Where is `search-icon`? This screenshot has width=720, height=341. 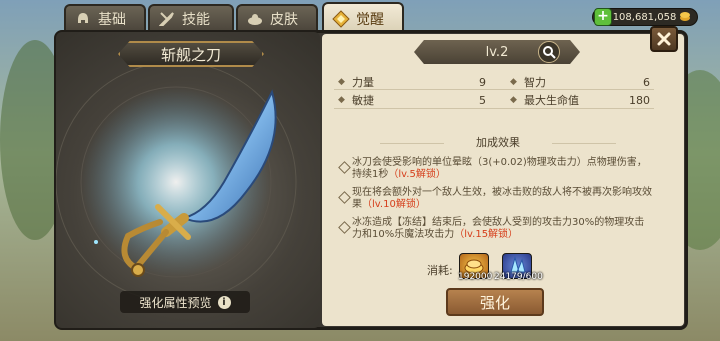 search-icon is located at coordinates (549, 52).